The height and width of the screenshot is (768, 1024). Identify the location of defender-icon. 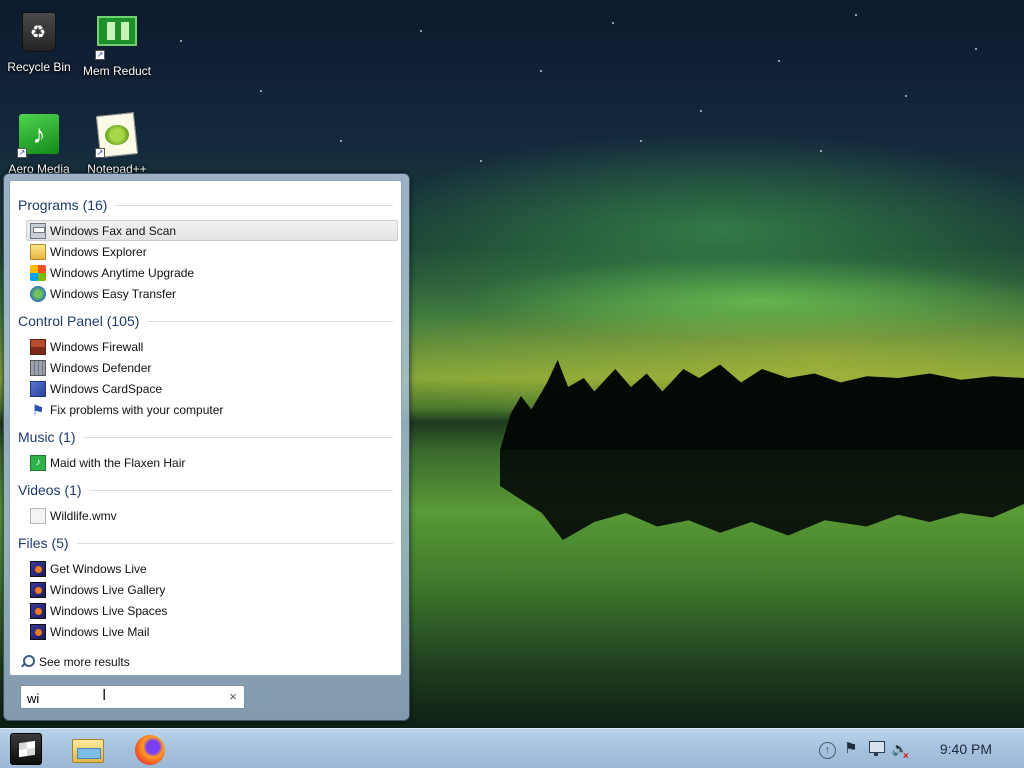
(38, 367).